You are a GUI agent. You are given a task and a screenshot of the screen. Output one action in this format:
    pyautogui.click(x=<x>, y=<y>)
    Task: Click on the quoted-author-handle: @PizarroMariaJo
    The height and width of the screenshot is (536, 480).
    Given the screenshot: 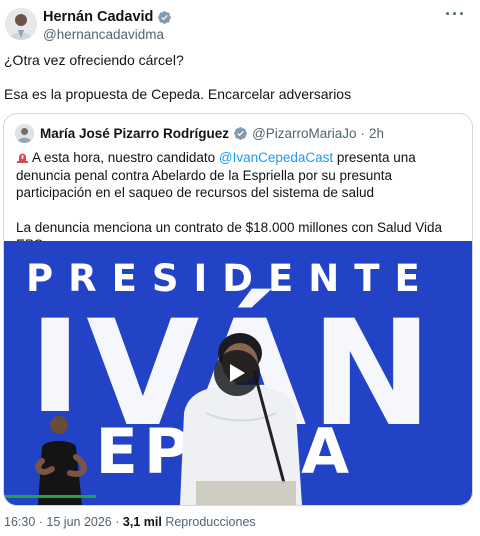 What is the action you would take?
    pyautogui.click(x=304, y=133)
    